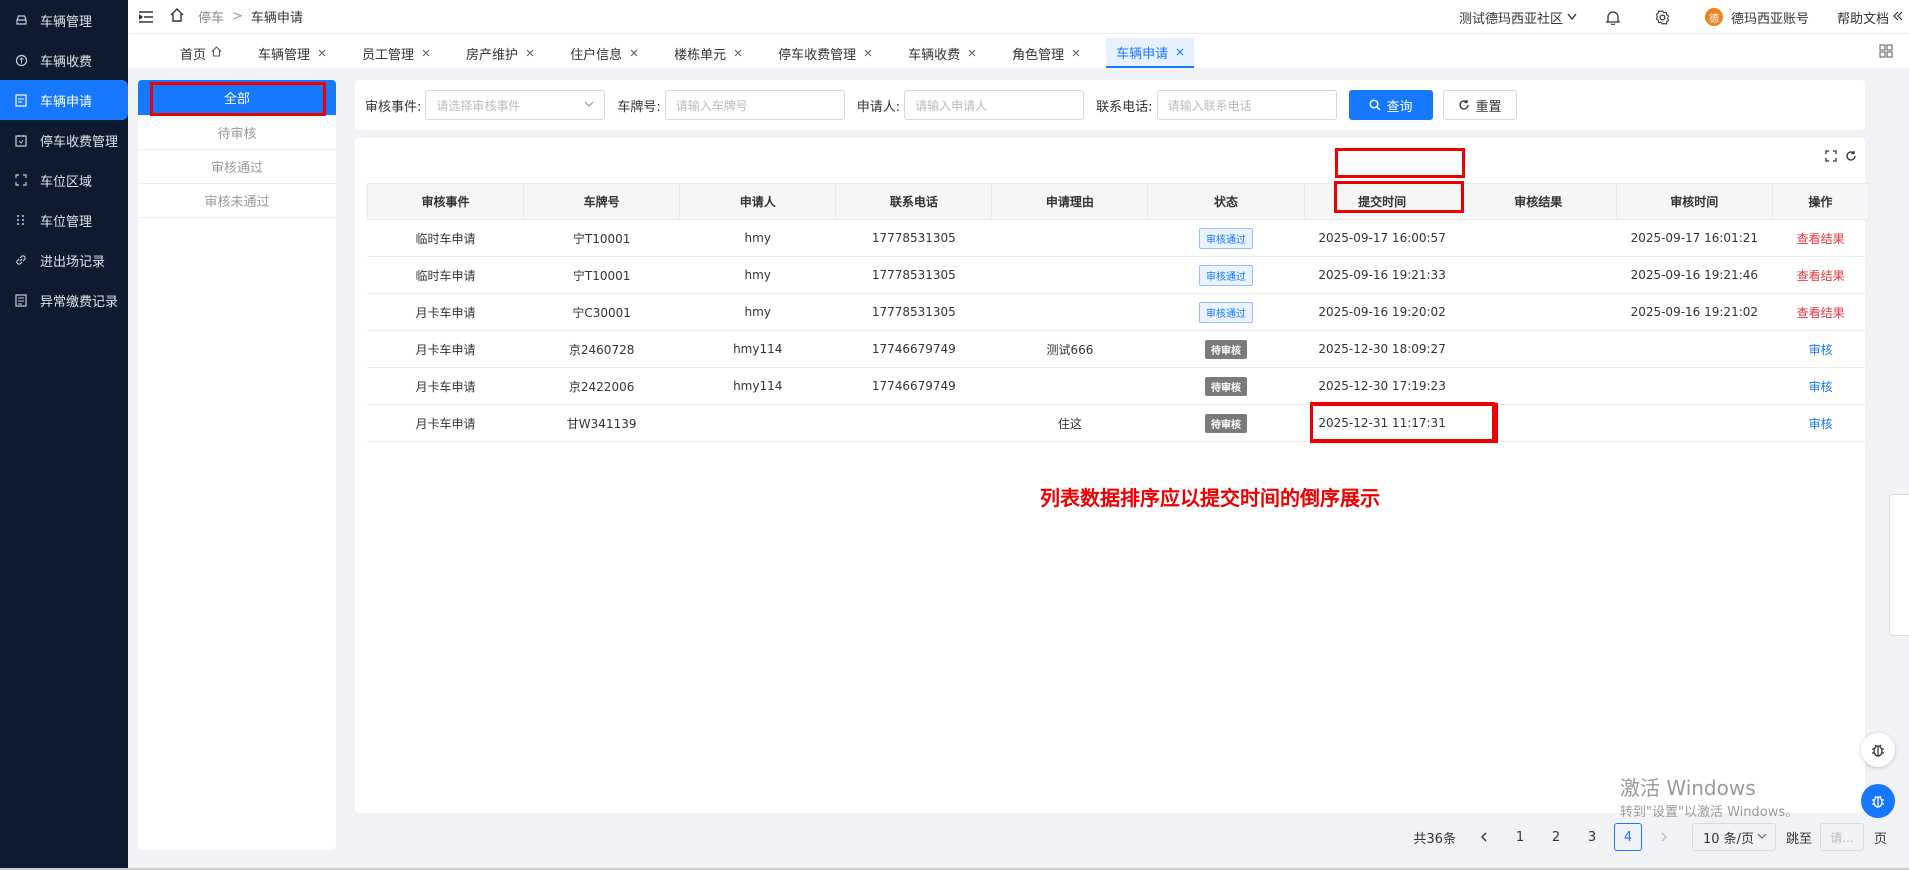 This screenshot has width=1909, height=870. I want to click on table-cell: 2025-12-30 17:19:23, so click(1382, 386).